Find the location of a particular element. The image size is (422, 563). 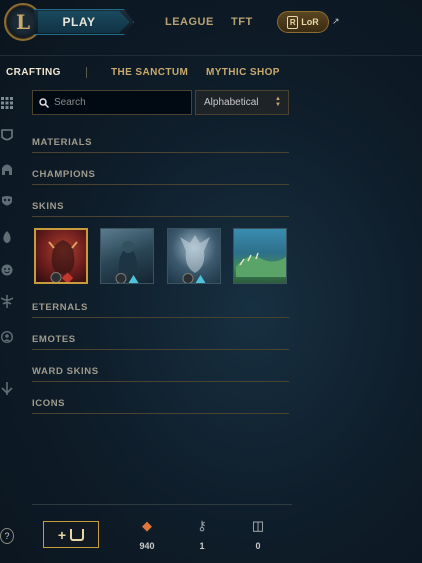

external-link-icon: ↗ is located at coordinates (336, 21).